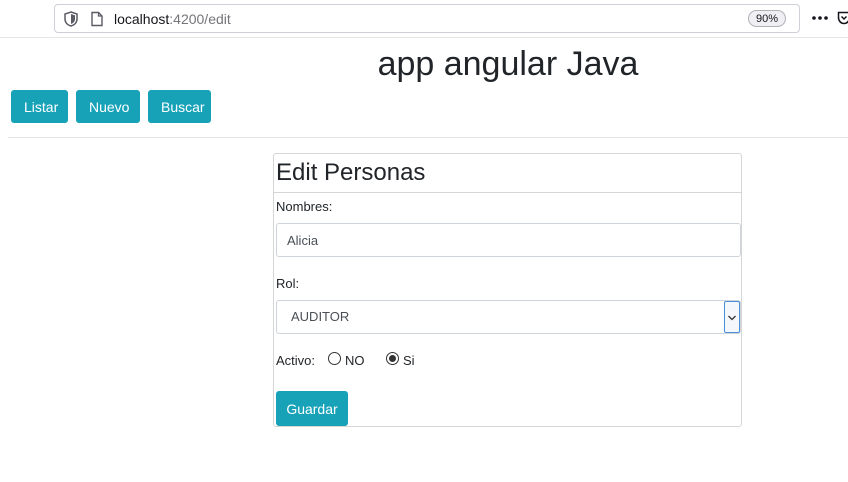  What do you see at coordinates (767, 18) in the screenshot?
I see `zoom-badge: 90%` at bounding box center [767, 18].